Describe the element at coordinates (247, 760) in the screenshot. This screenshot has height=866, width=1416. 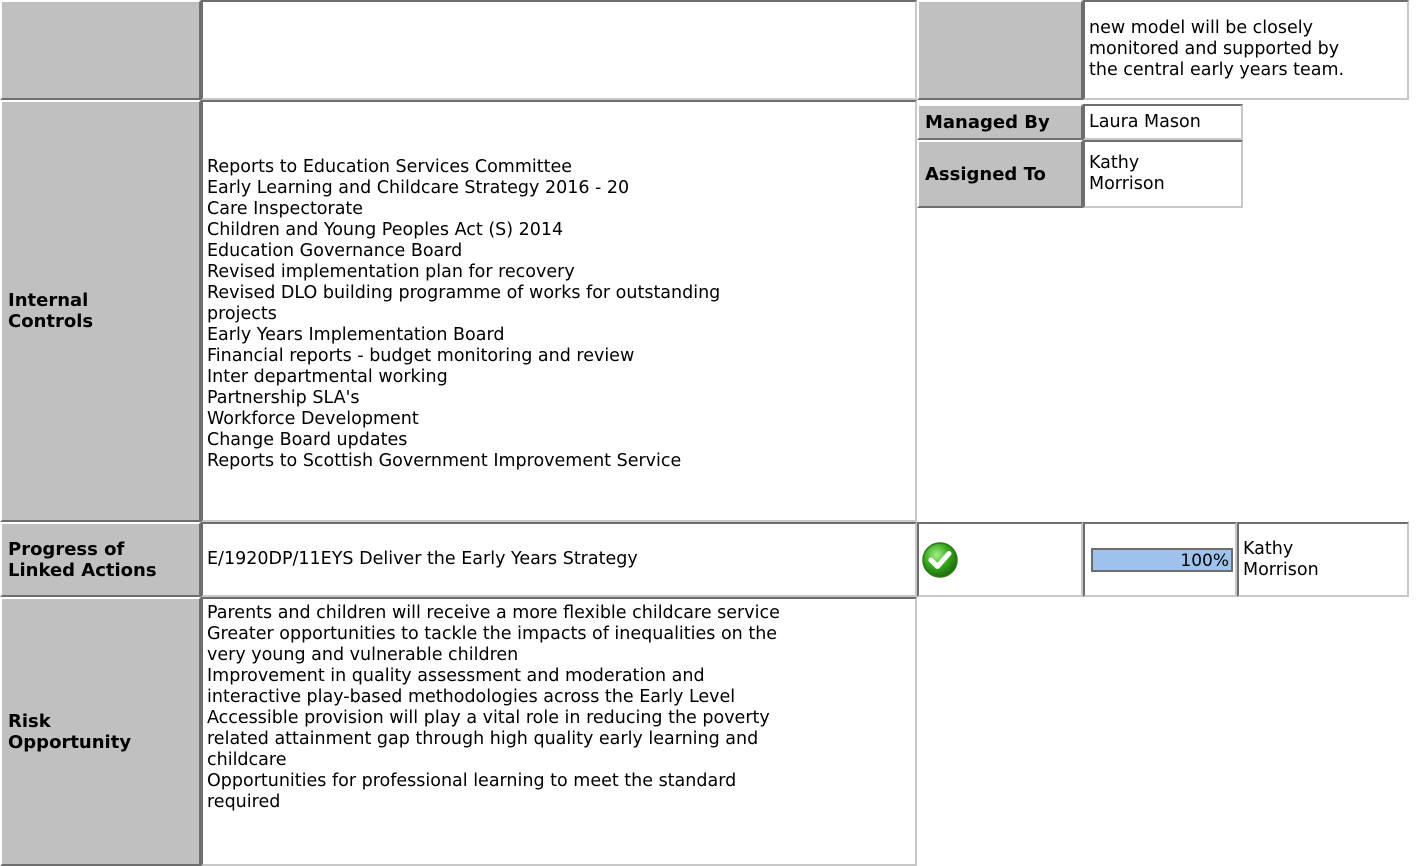
I see `list-item: childcare` at that location.